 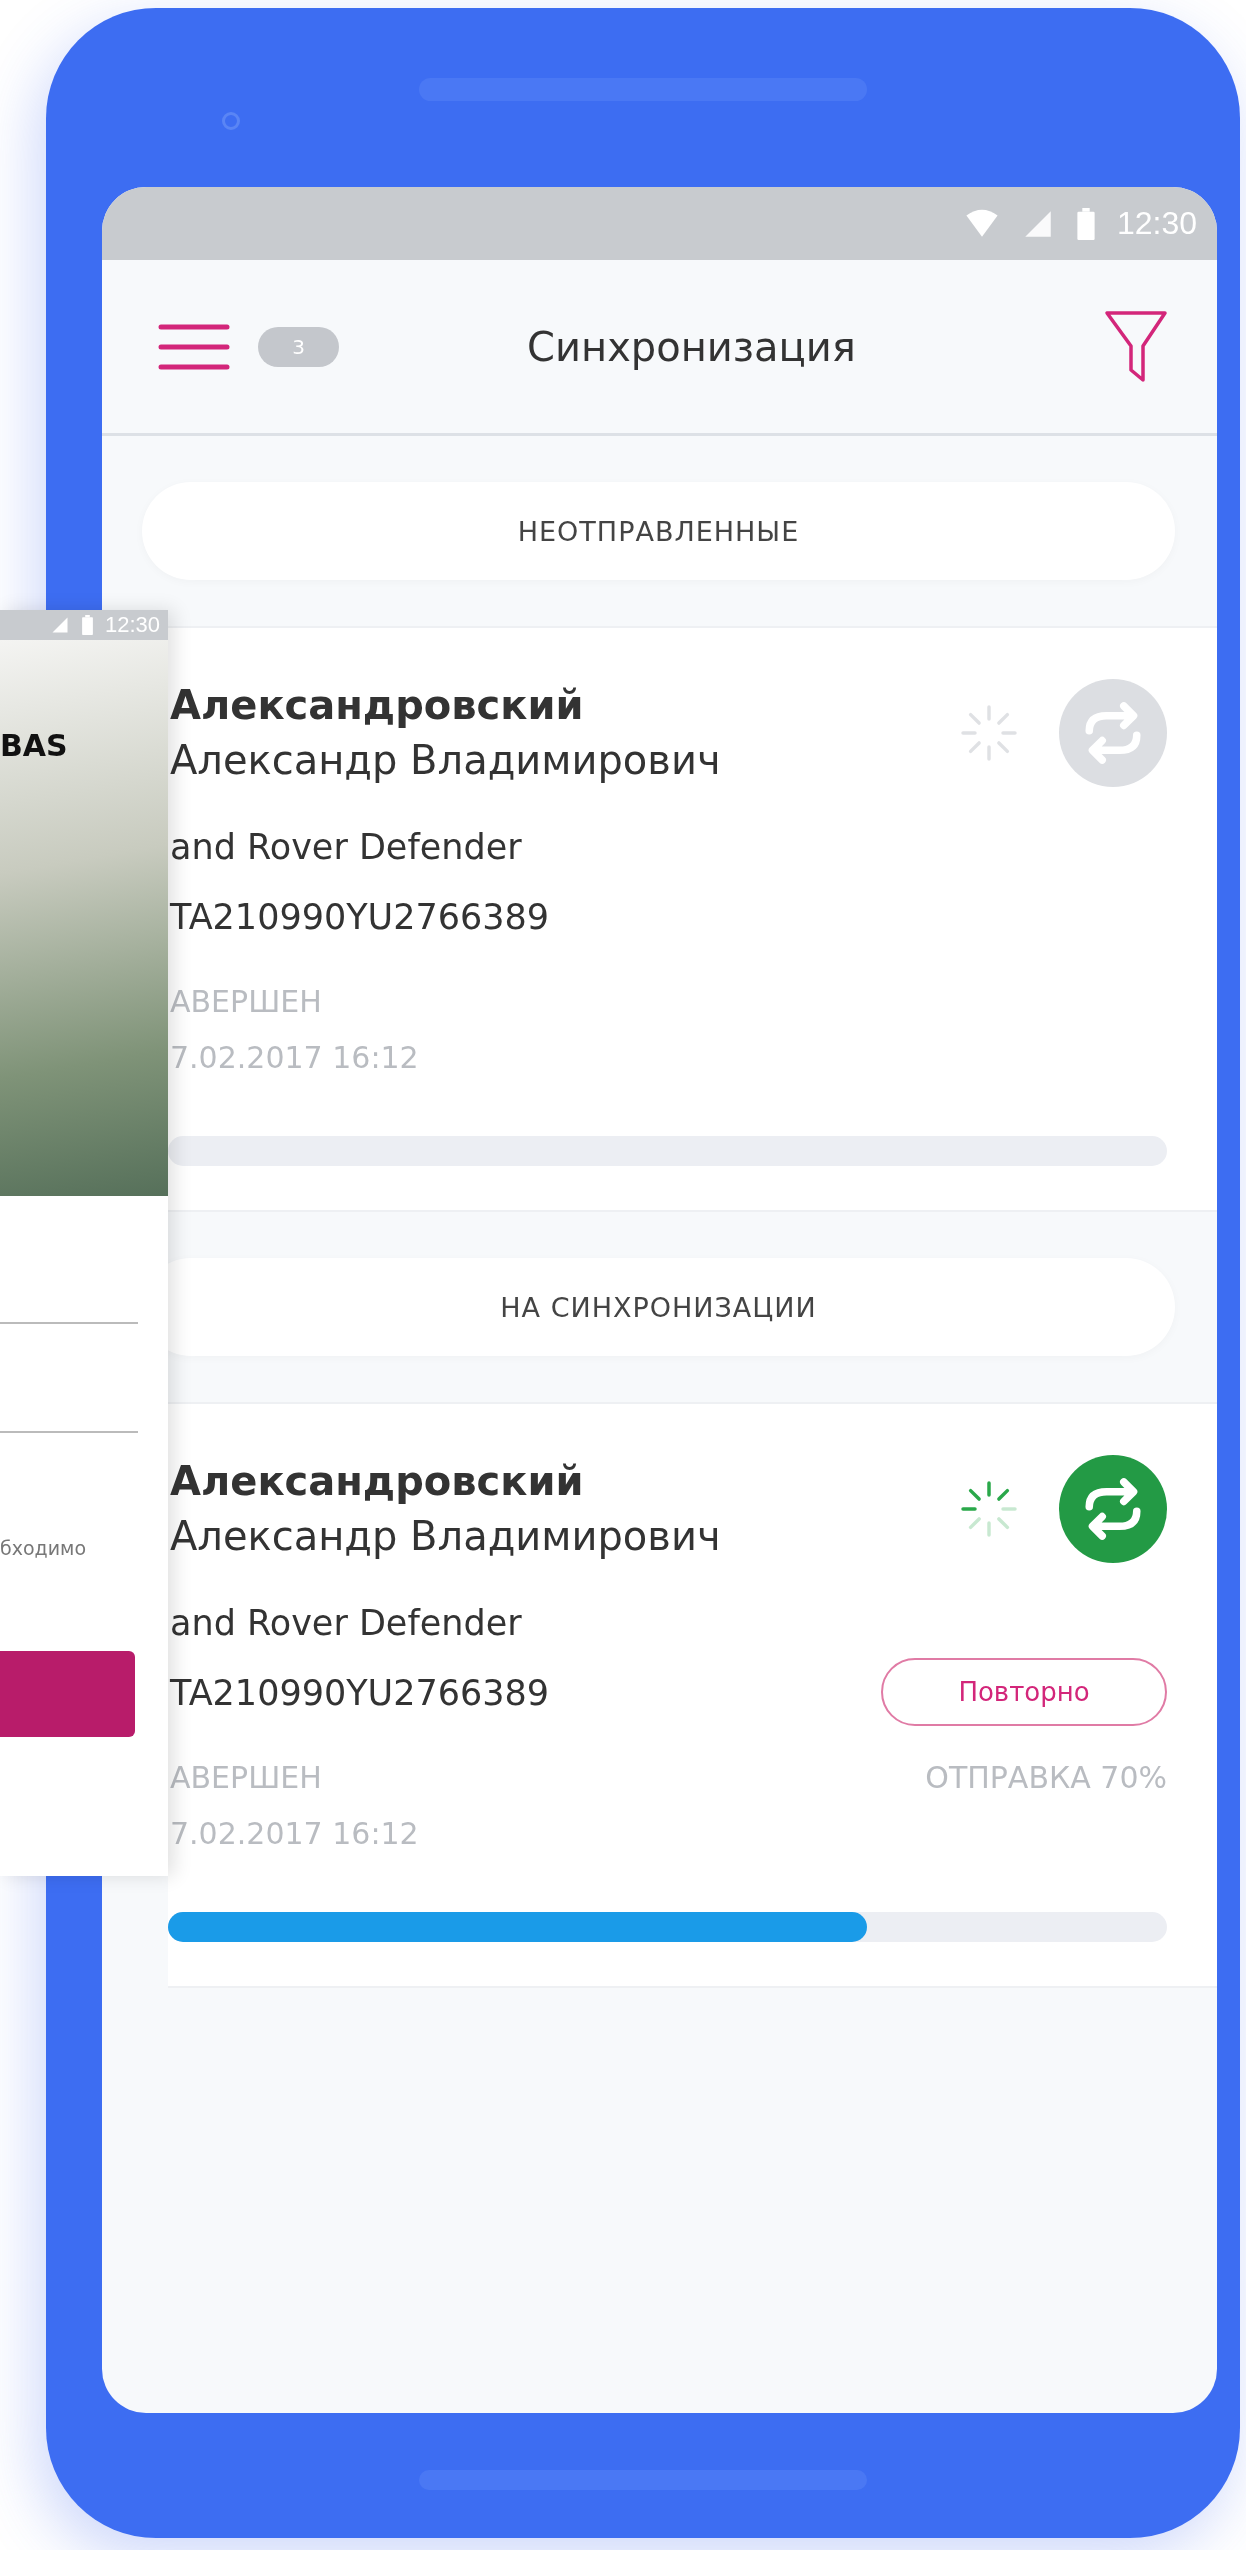 I want to click on screen-title: Синхронизация, so click(x=691, y=346).